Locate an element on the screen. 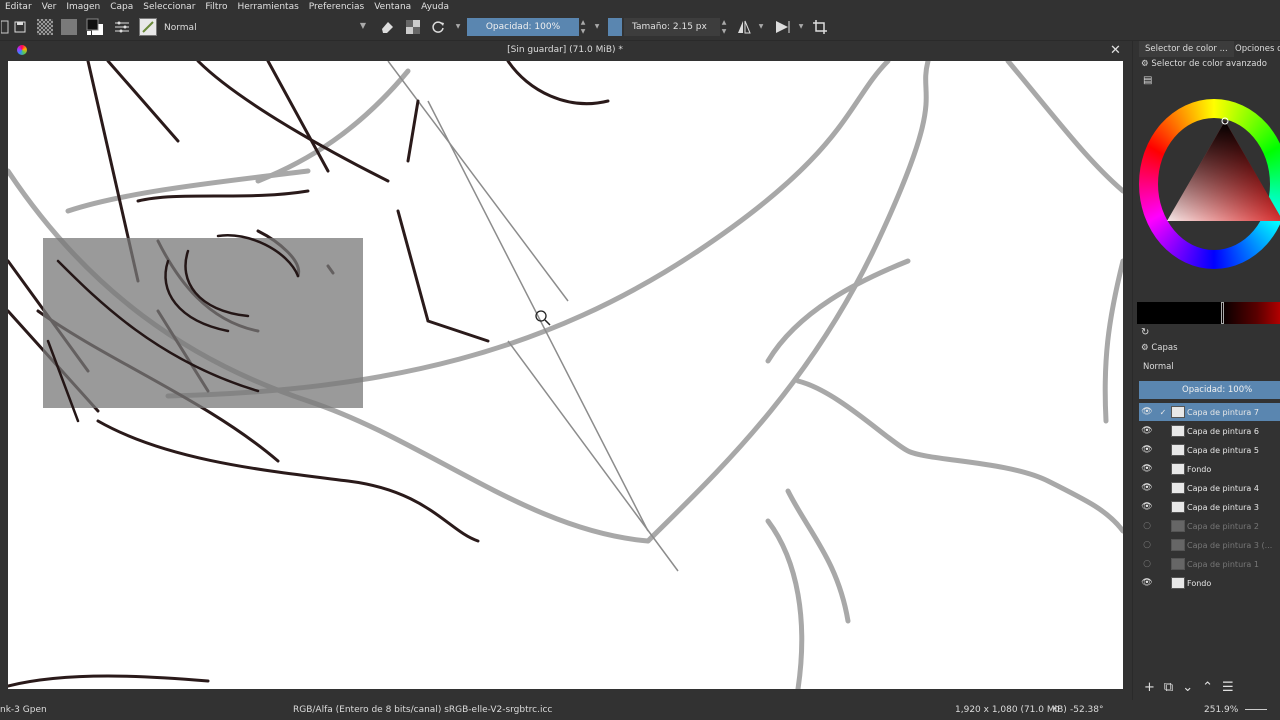 Image resolution: width=1280 pixels, height=720 pixels. layer-name: Capa de pintura 3 is located at coordinates (1223, 507).